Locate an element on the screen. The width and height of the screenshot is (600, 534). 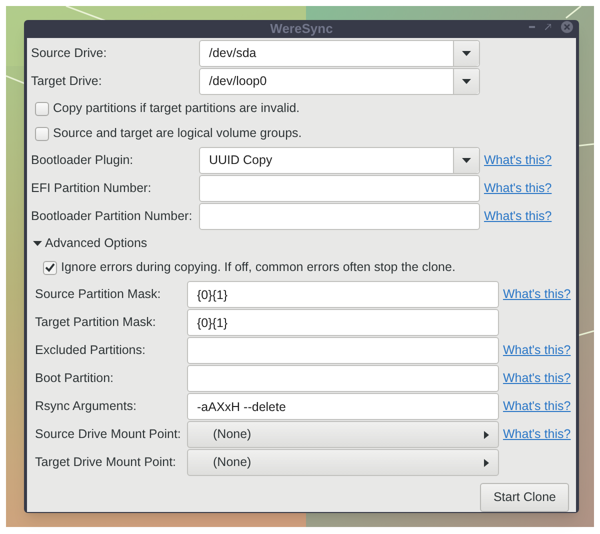
dropdown-field: /dev/loop0 is located at coordinates (339, 81).